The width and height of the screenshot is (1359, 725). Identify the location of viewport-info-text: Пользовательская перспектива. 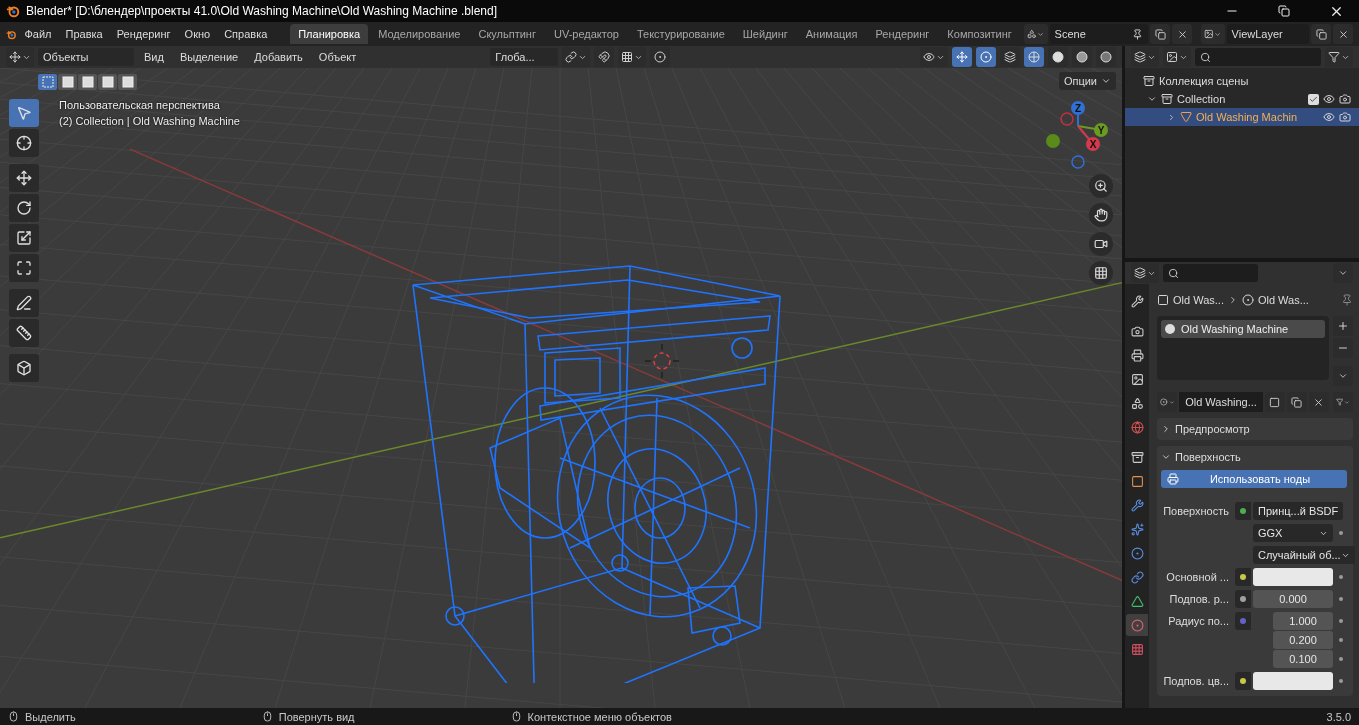
(140, 105).